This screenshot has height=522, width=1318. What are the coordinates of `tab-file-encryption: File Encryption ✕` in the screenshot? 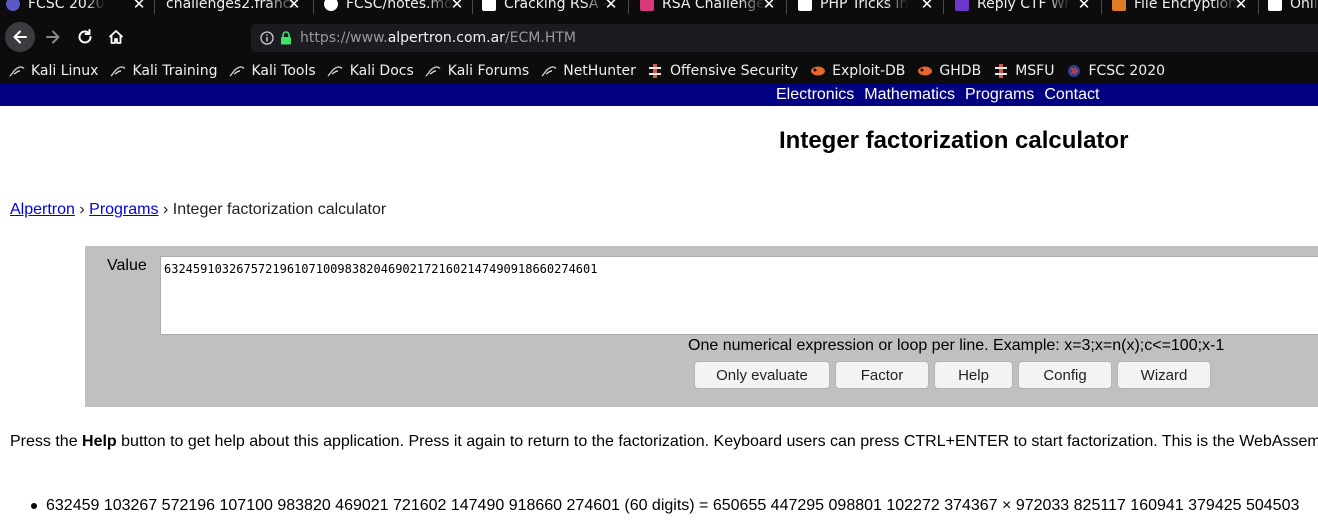 It's located at (1180, 6).